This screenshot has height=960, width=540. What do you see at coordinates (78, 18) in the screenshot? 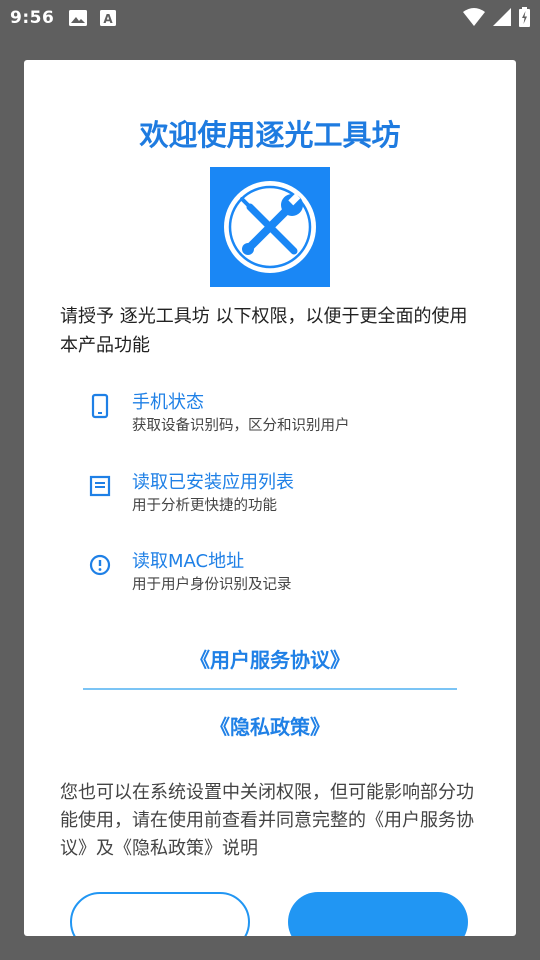
I see `image-icon` at bounding box center [78, 18].